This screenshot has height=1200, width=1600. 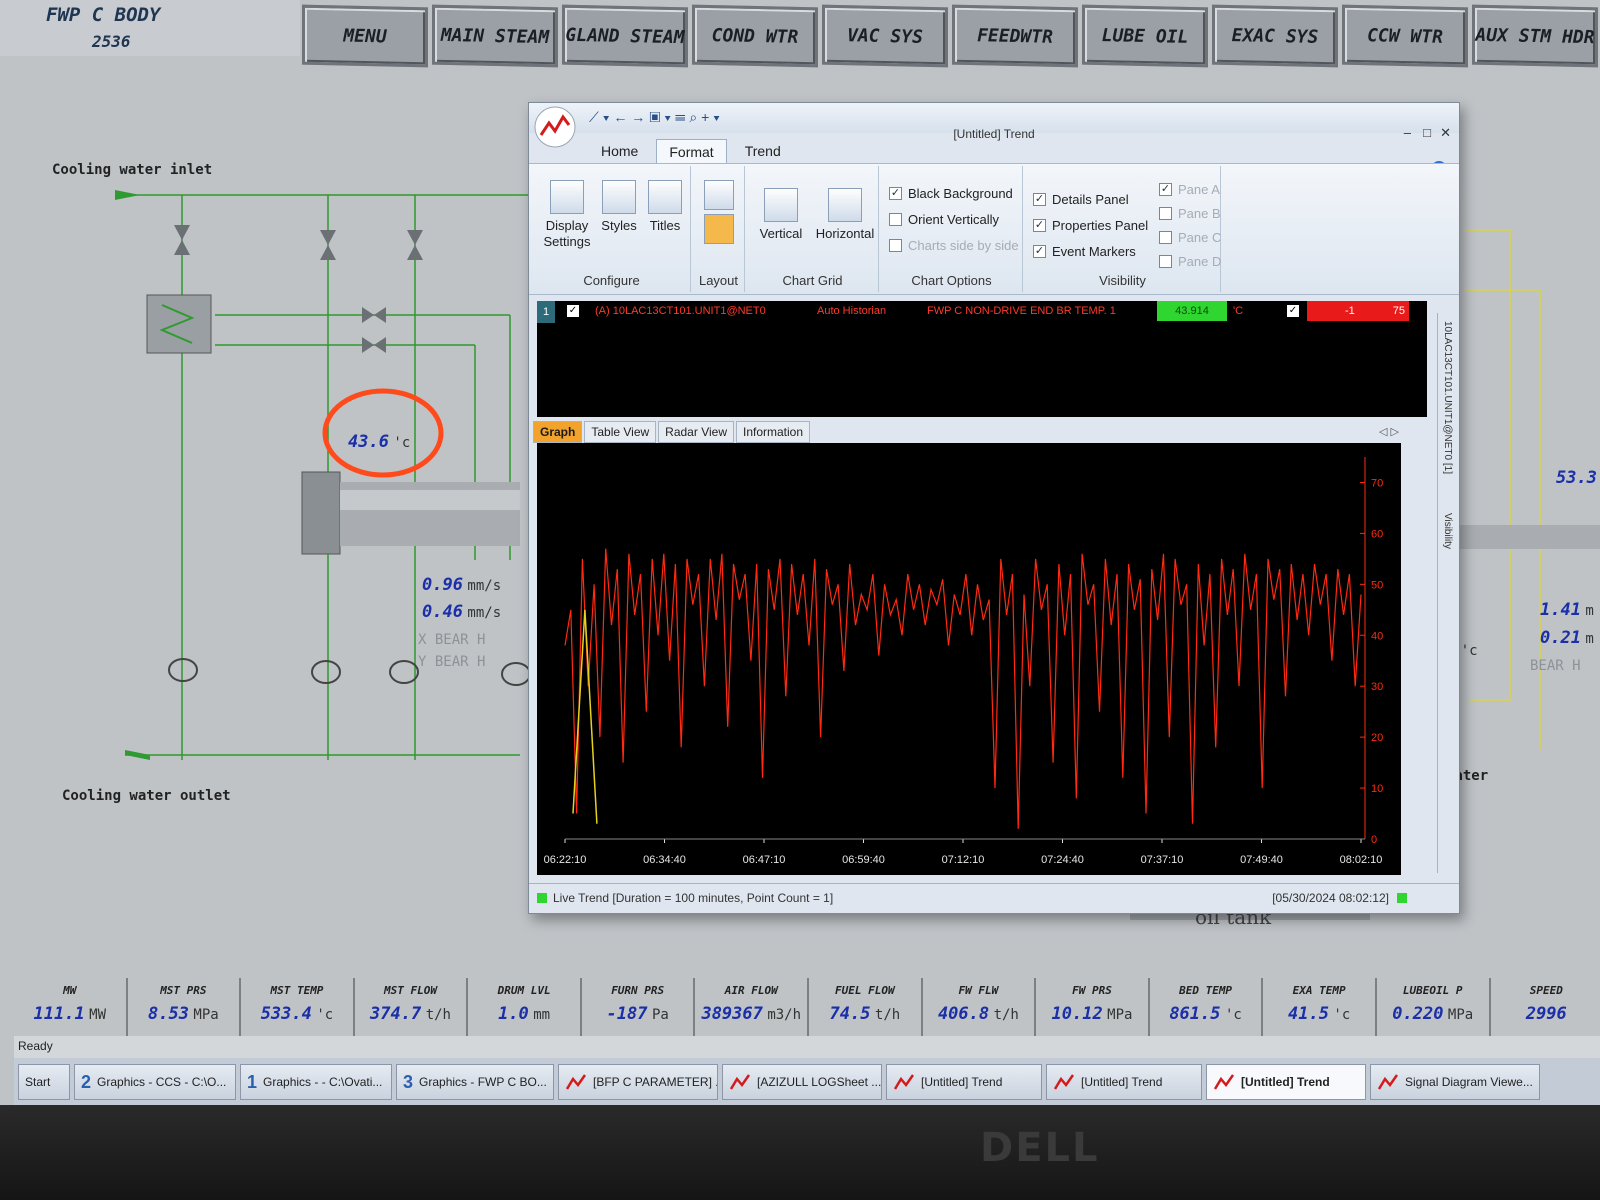 What do you see at coordinates (1448, 593) in the screenshot?
I see `visibility-side-panel: 10LAC13CT101.UNIT1@NET0 [1] Visibility` at bounding box center [1448, 593].